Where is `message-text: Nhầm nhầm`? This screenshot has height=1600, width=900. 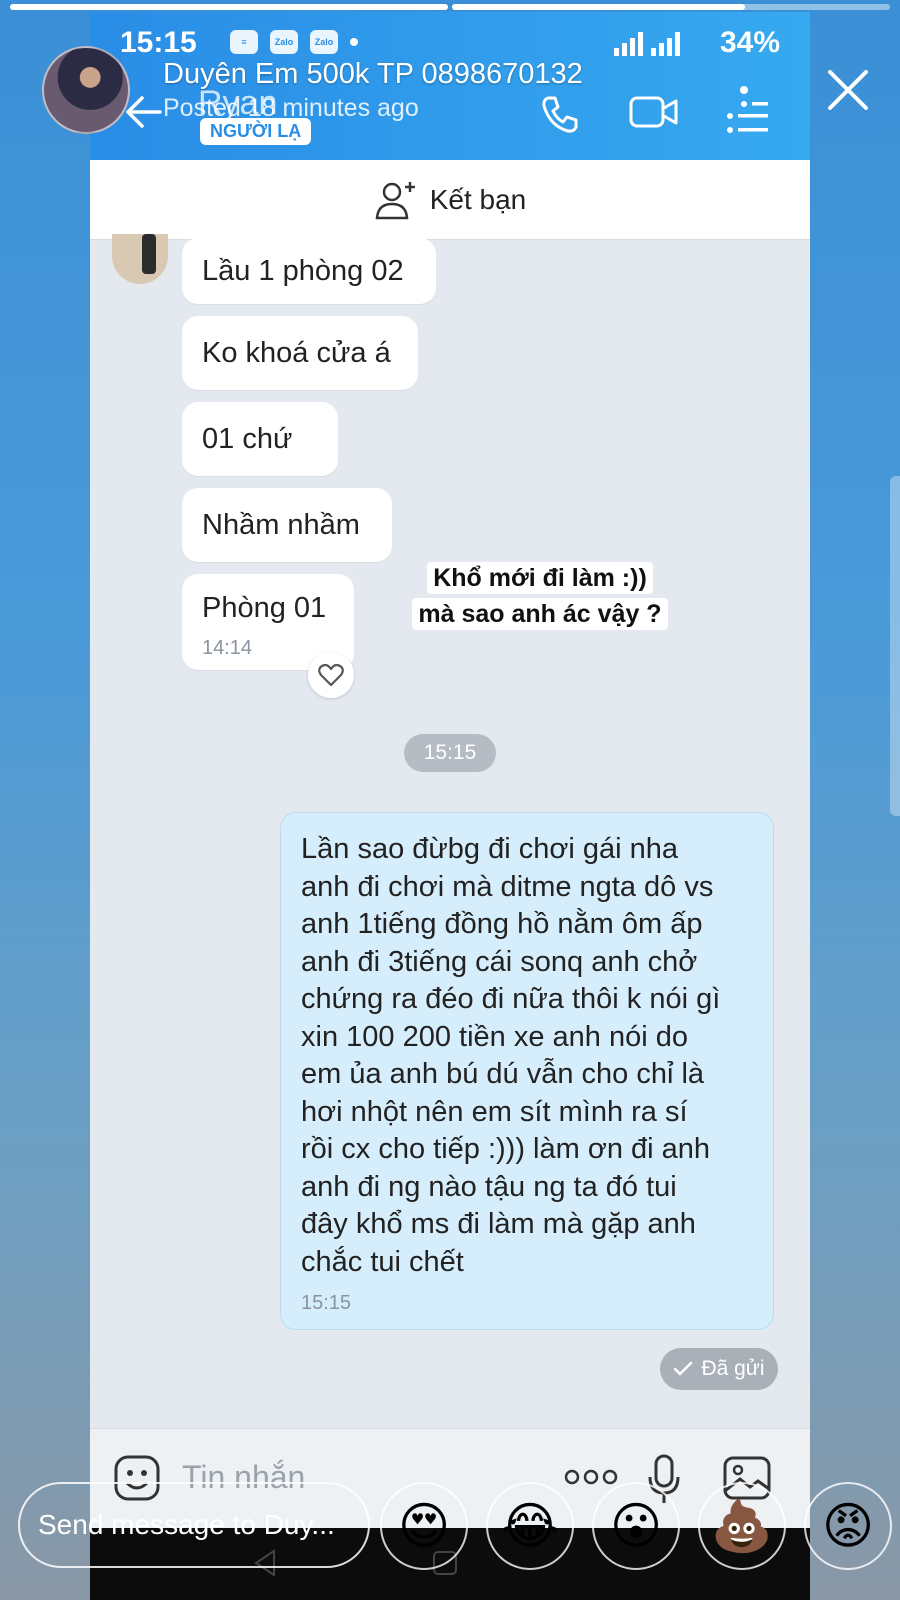 message-text: Nhầm nhầm is located at coordinates (281, 524).